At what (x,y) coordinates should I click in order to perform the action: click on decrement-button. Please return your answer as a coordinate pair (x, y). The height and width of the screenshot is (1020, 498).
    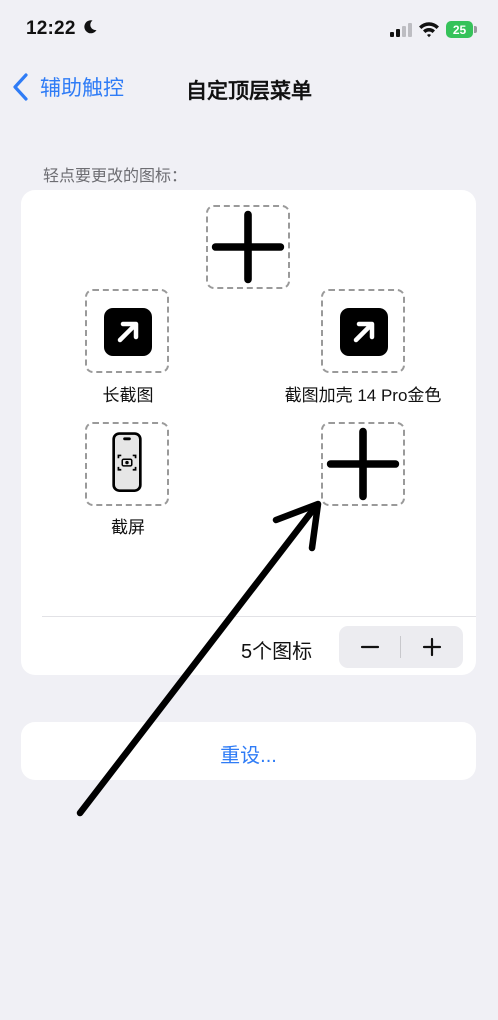
    Looking at the image, I should click on (370, 647).